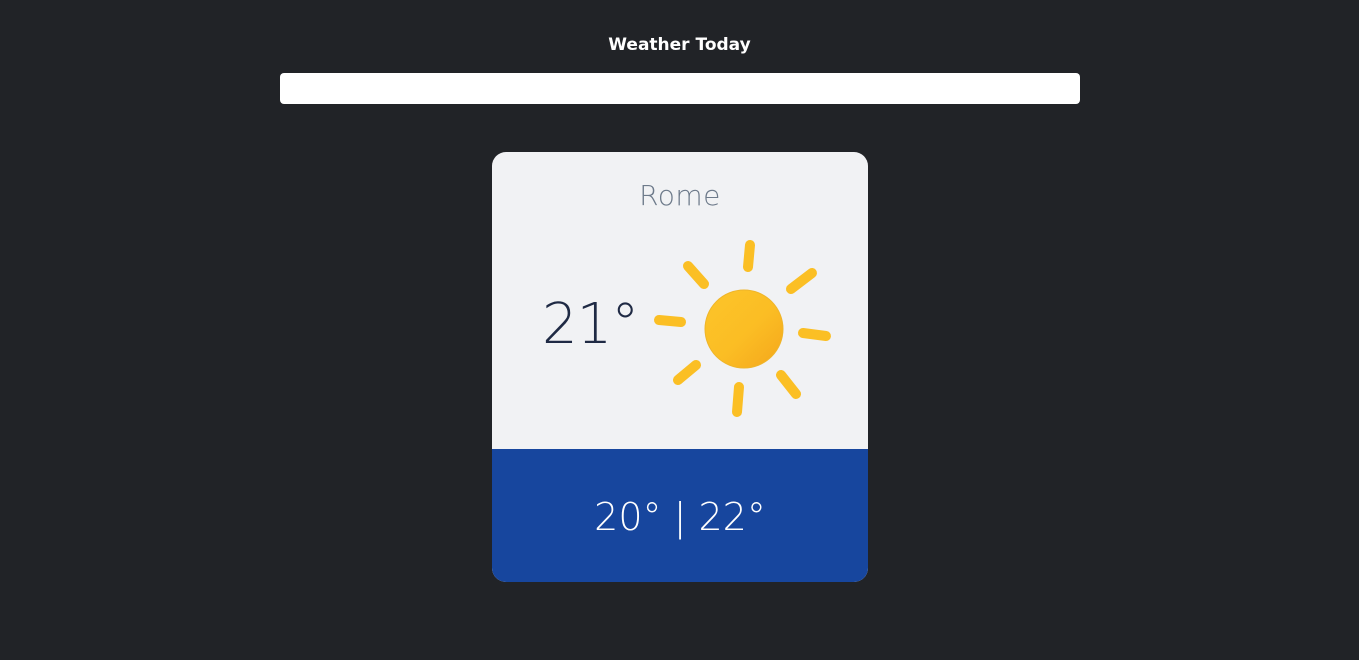 The image size is (1359, 660). Describe the element at coordinates (680, 195) in the screenshot. I see `city-name: Rome` at that location.